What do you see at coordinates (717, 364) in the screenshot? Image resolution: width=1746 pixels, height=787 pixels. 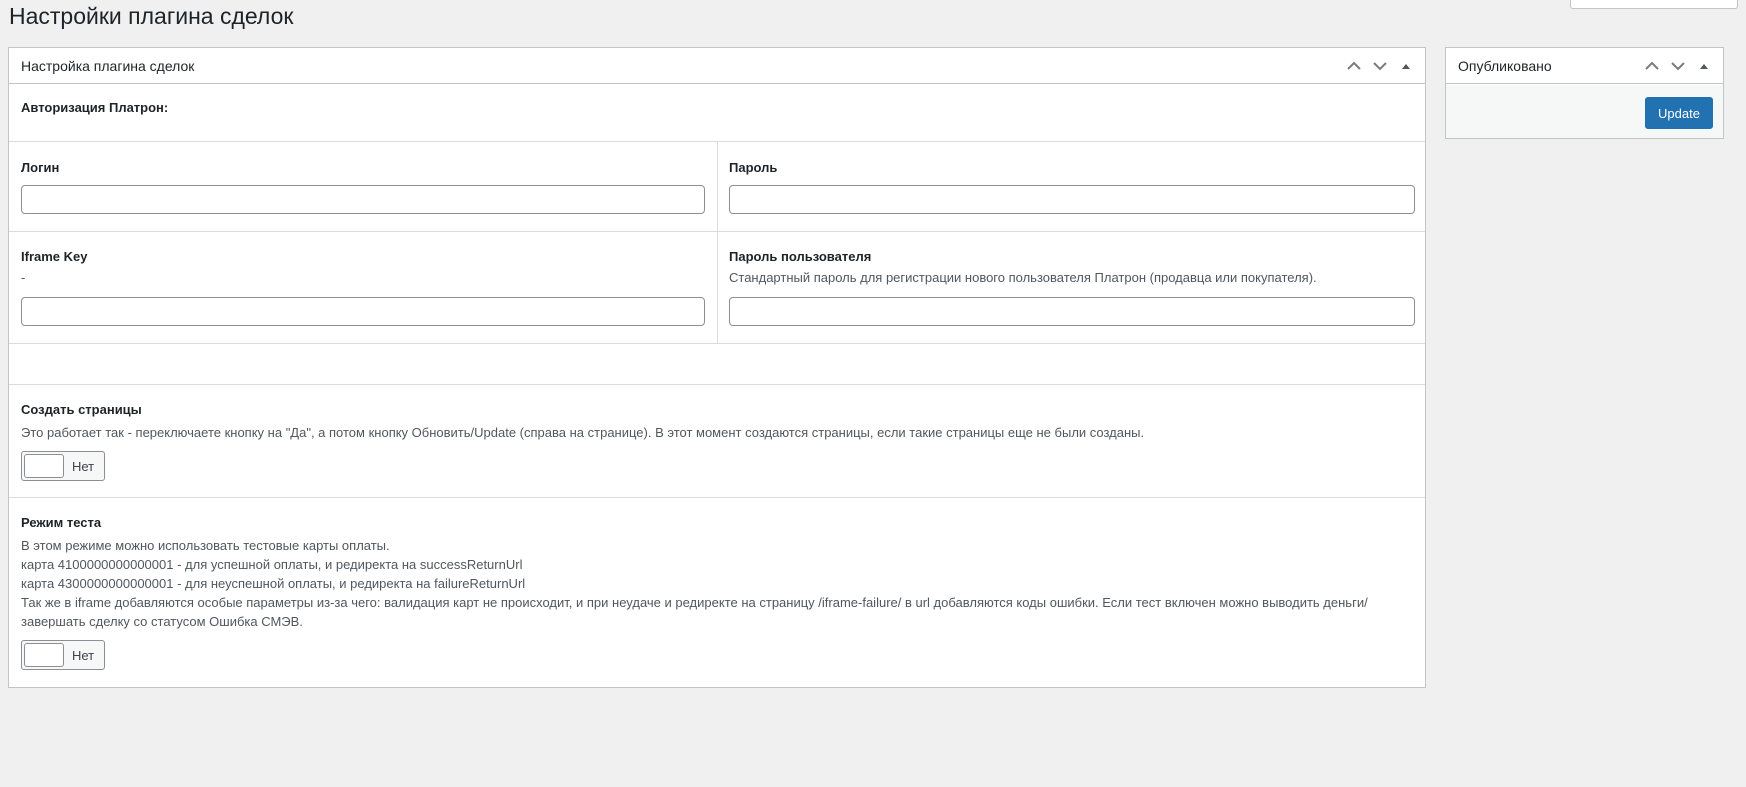 I see `empty-row` at bounding box center [717, 364].